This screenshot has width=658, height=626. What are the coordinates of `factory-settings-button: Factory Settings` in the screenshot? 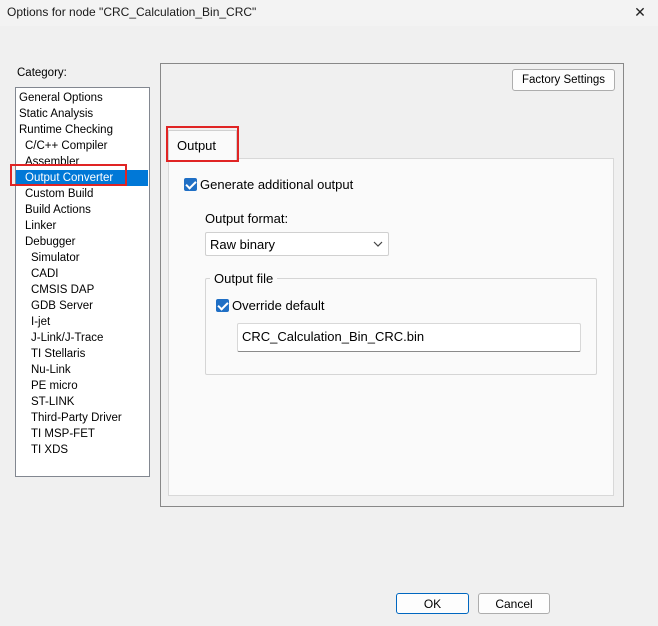 It's located at (563, 80).